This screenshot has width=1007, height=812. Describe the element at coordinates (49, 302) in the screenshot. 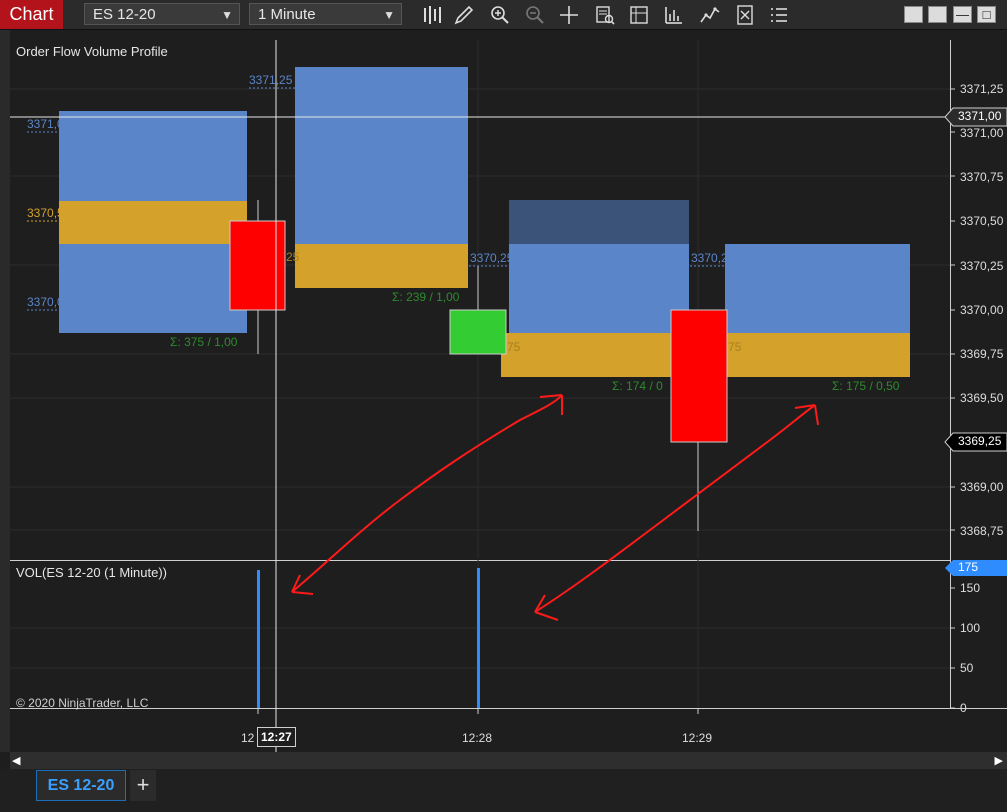

I see `profile-1-low-label: 3370,00` at that location.